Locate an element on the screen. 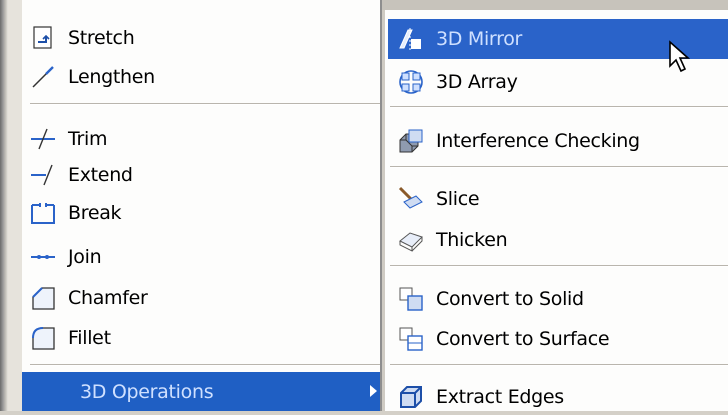  submenu-item-convert-to-surface: Convert to Surface is located at coordinates (504, 339).